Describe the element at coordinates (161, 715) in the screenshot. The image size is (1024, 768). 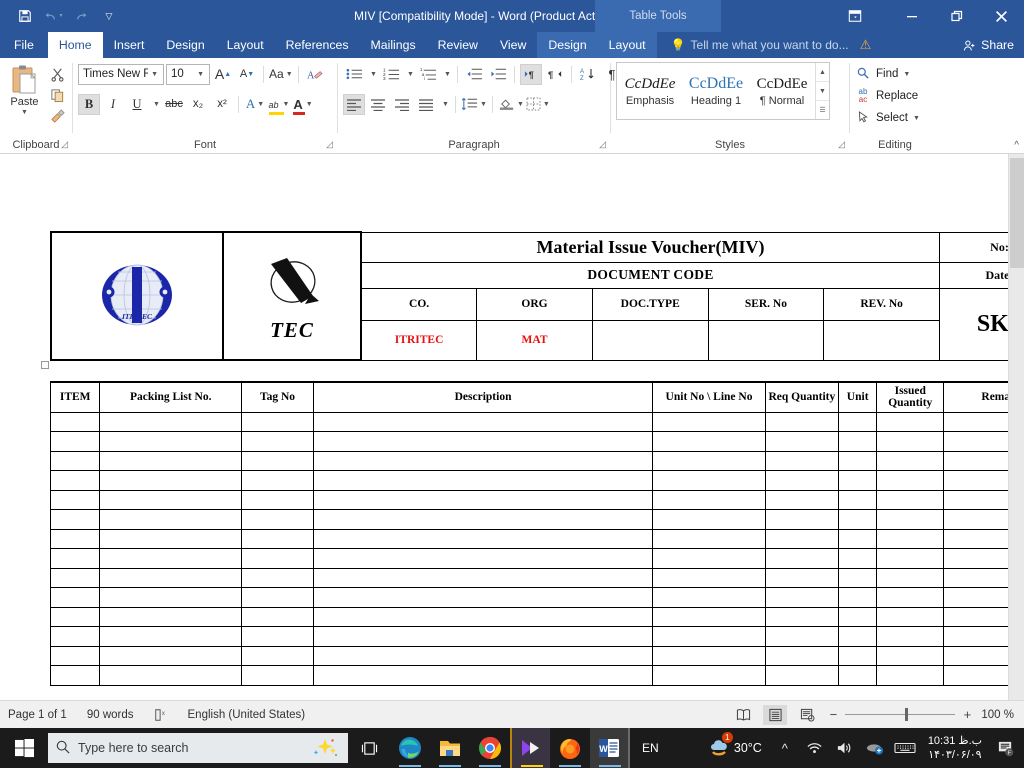
I see `proofing-errors-icon: x` at that location.